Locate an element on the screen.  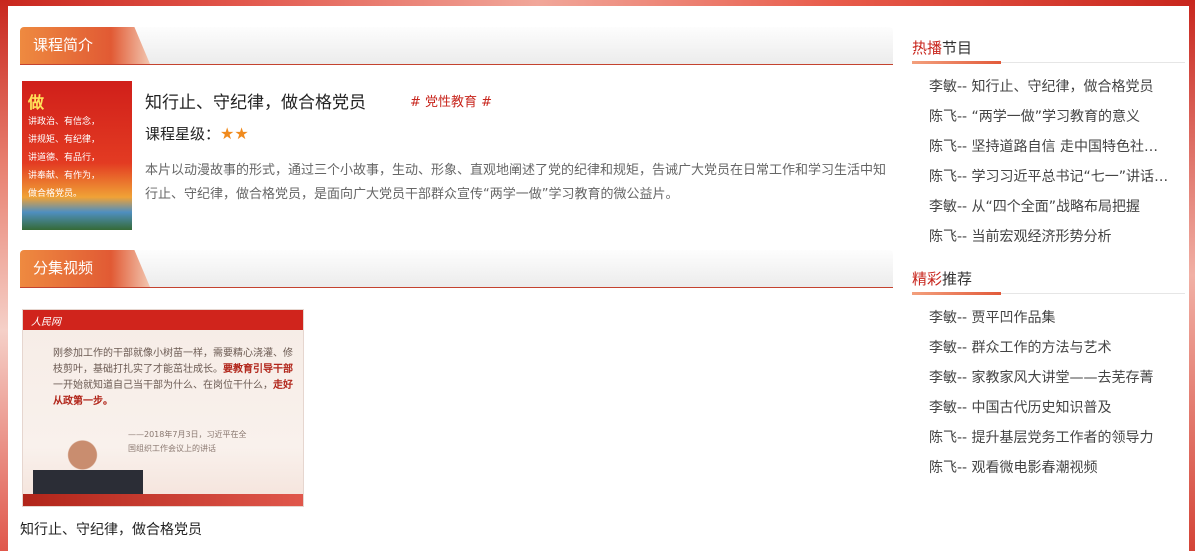
intro-section-tab: 课程简介 is located at coordinates (85, 45).